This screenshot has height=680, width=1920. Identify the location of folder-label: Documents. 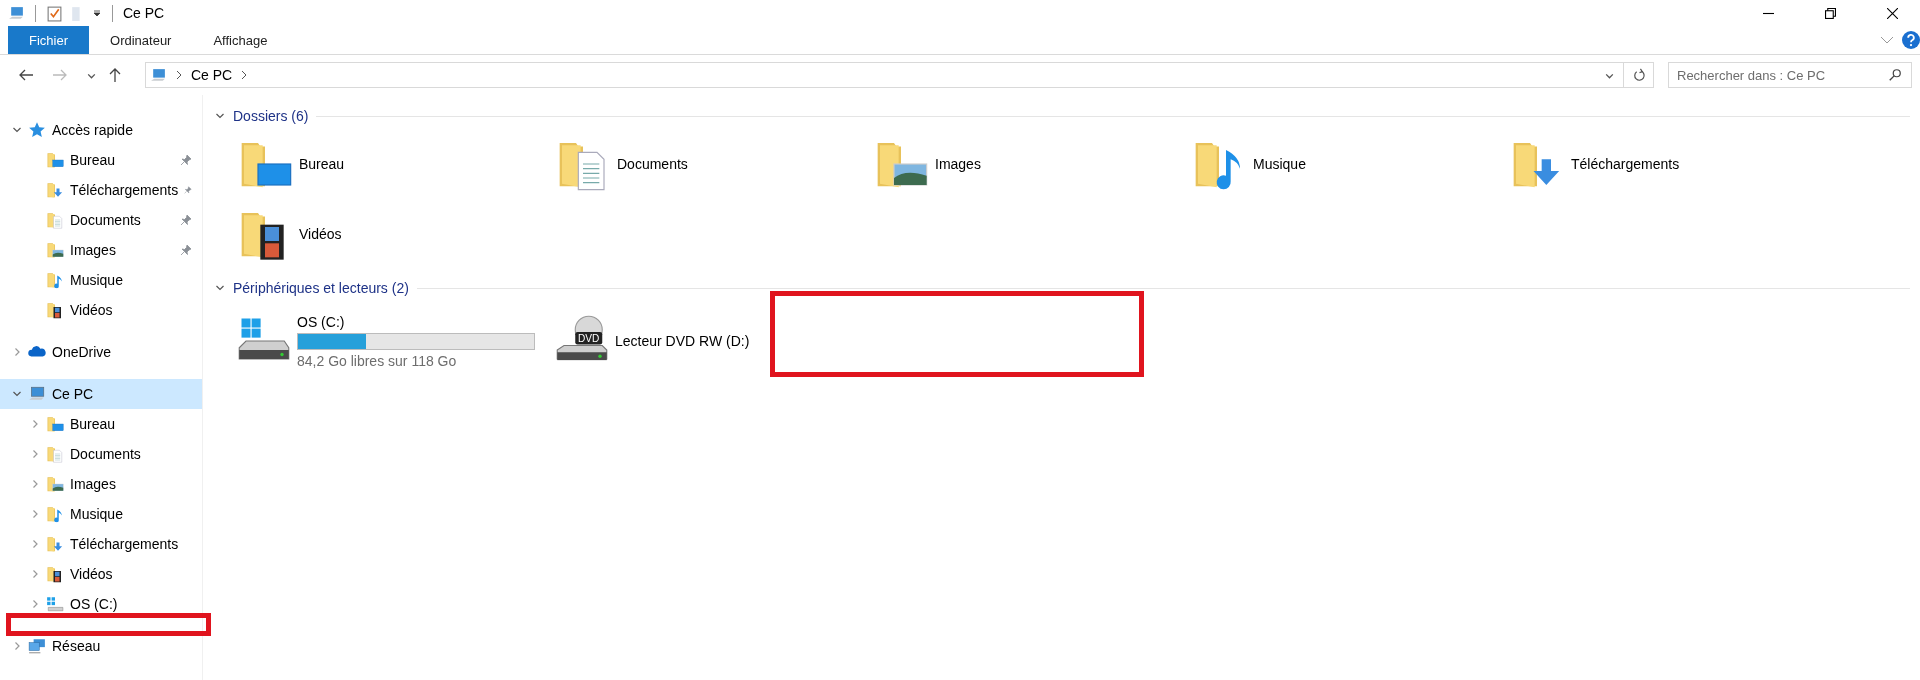
(652, 164).